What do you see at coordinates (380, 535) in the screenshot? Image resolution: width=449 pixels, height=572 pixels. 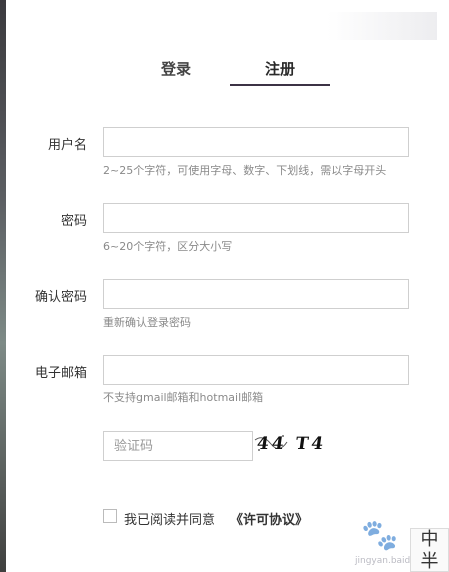 I see `paw-icon: 🐾` at bounding box center [380, 535].